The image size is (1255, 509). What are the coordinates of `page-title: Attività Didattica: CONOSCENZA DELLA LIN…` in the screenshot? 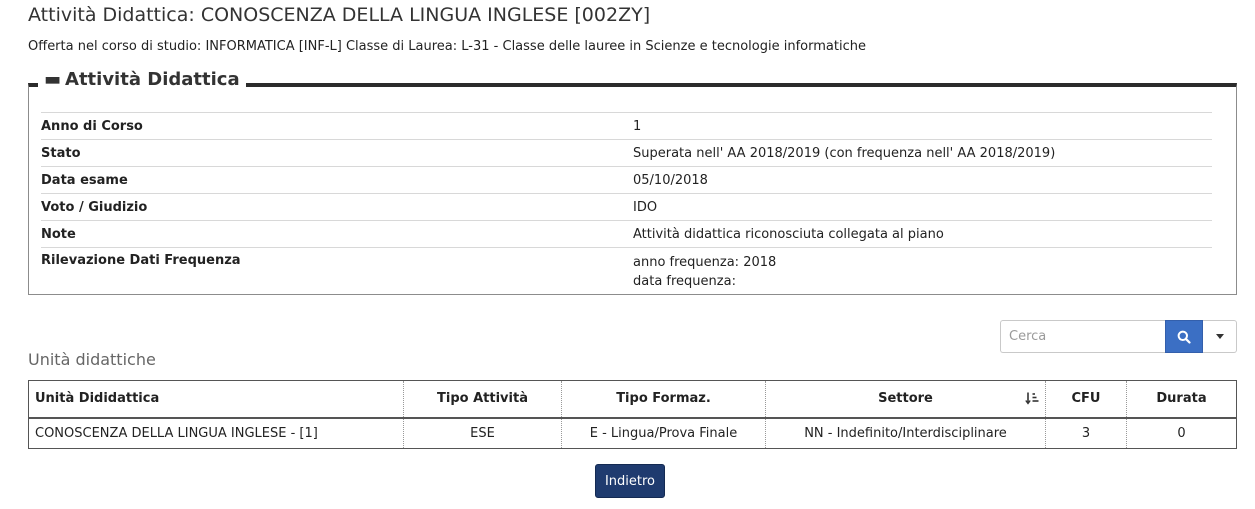 It's located at (339, 15).